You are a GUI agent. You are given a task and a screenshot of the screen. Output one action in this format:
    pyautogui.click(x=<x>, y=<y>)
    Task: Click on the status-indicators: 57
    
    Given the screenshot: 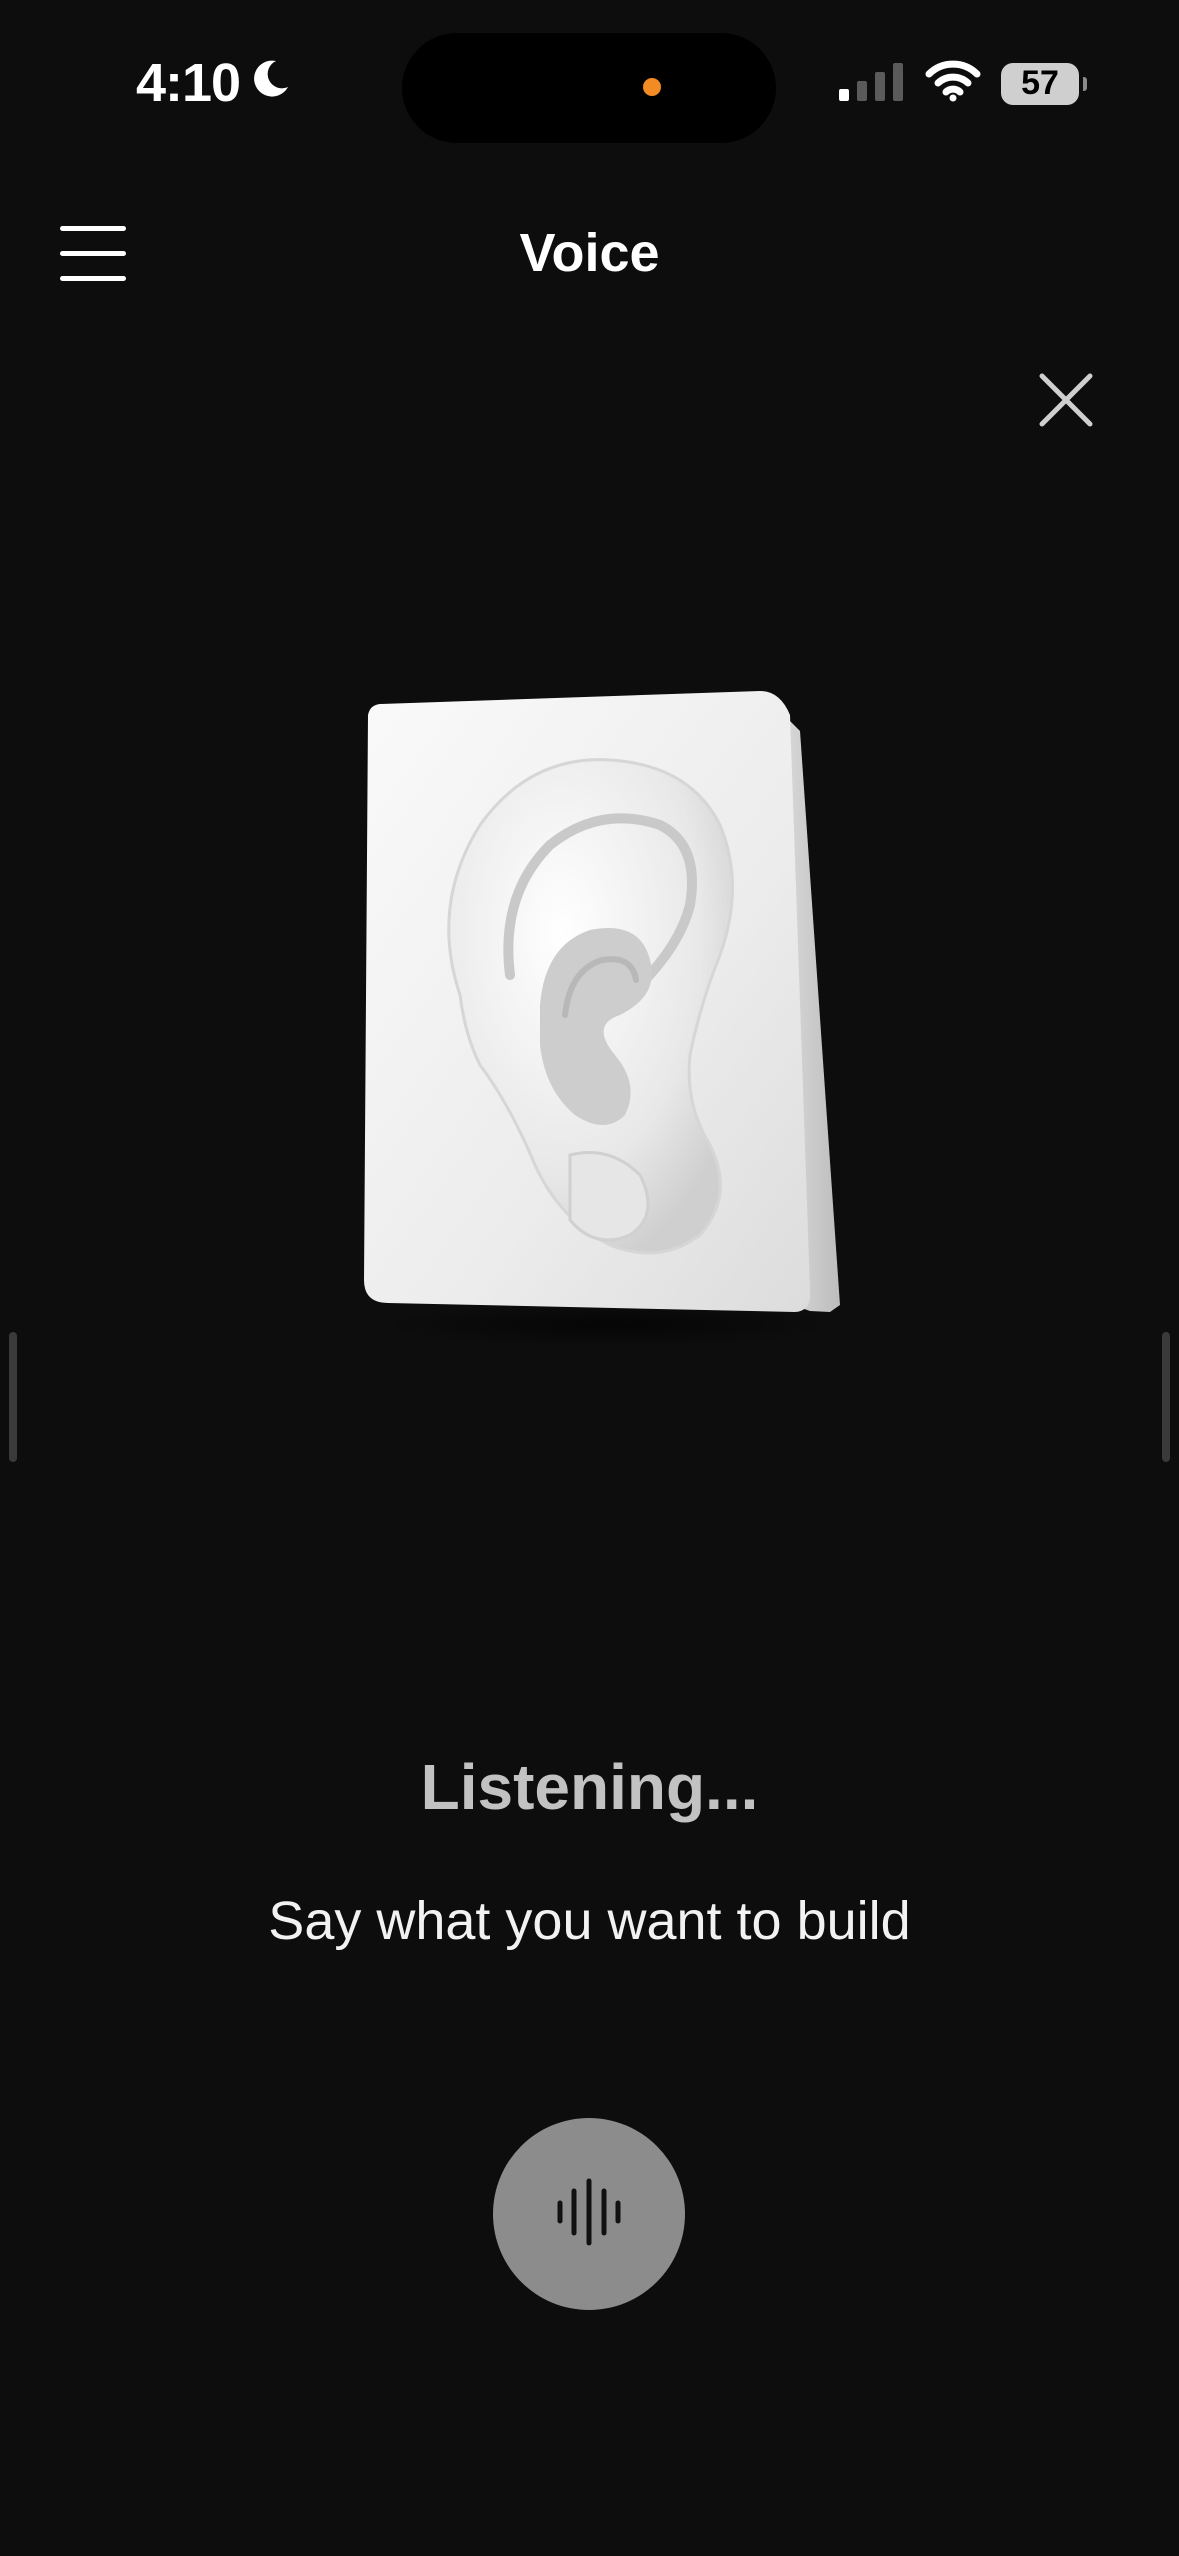 What is the action you would take?
    pyautogui.click(x=963, y=83)
    